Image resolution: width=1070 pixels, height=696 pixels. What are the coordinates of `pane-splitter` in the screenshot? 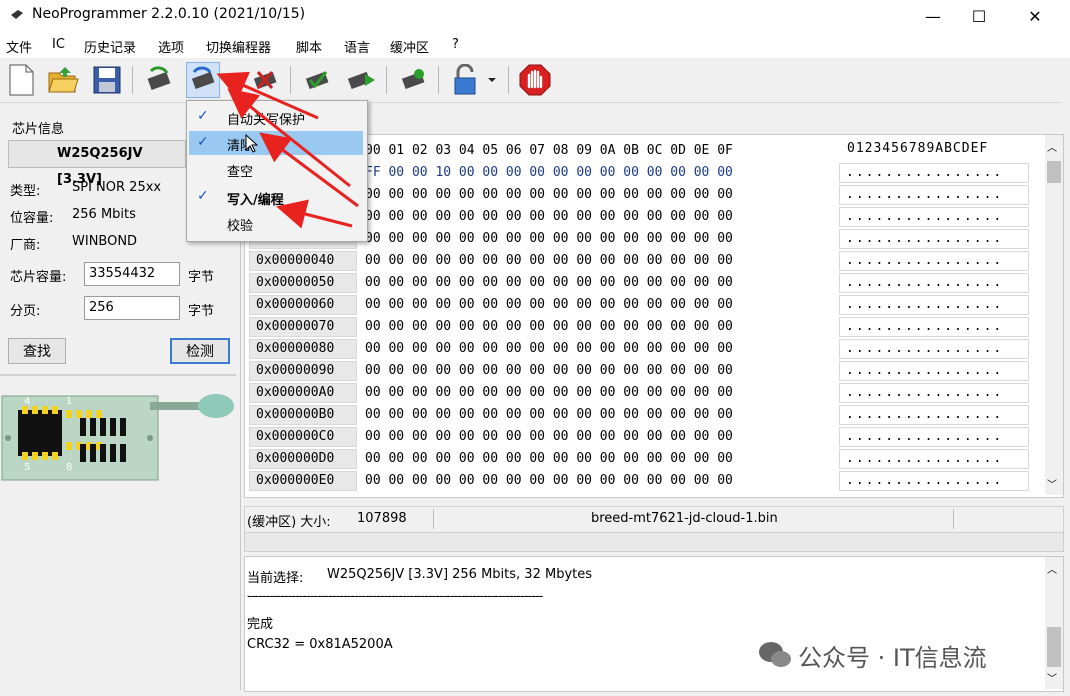 It's located at (654, 542).